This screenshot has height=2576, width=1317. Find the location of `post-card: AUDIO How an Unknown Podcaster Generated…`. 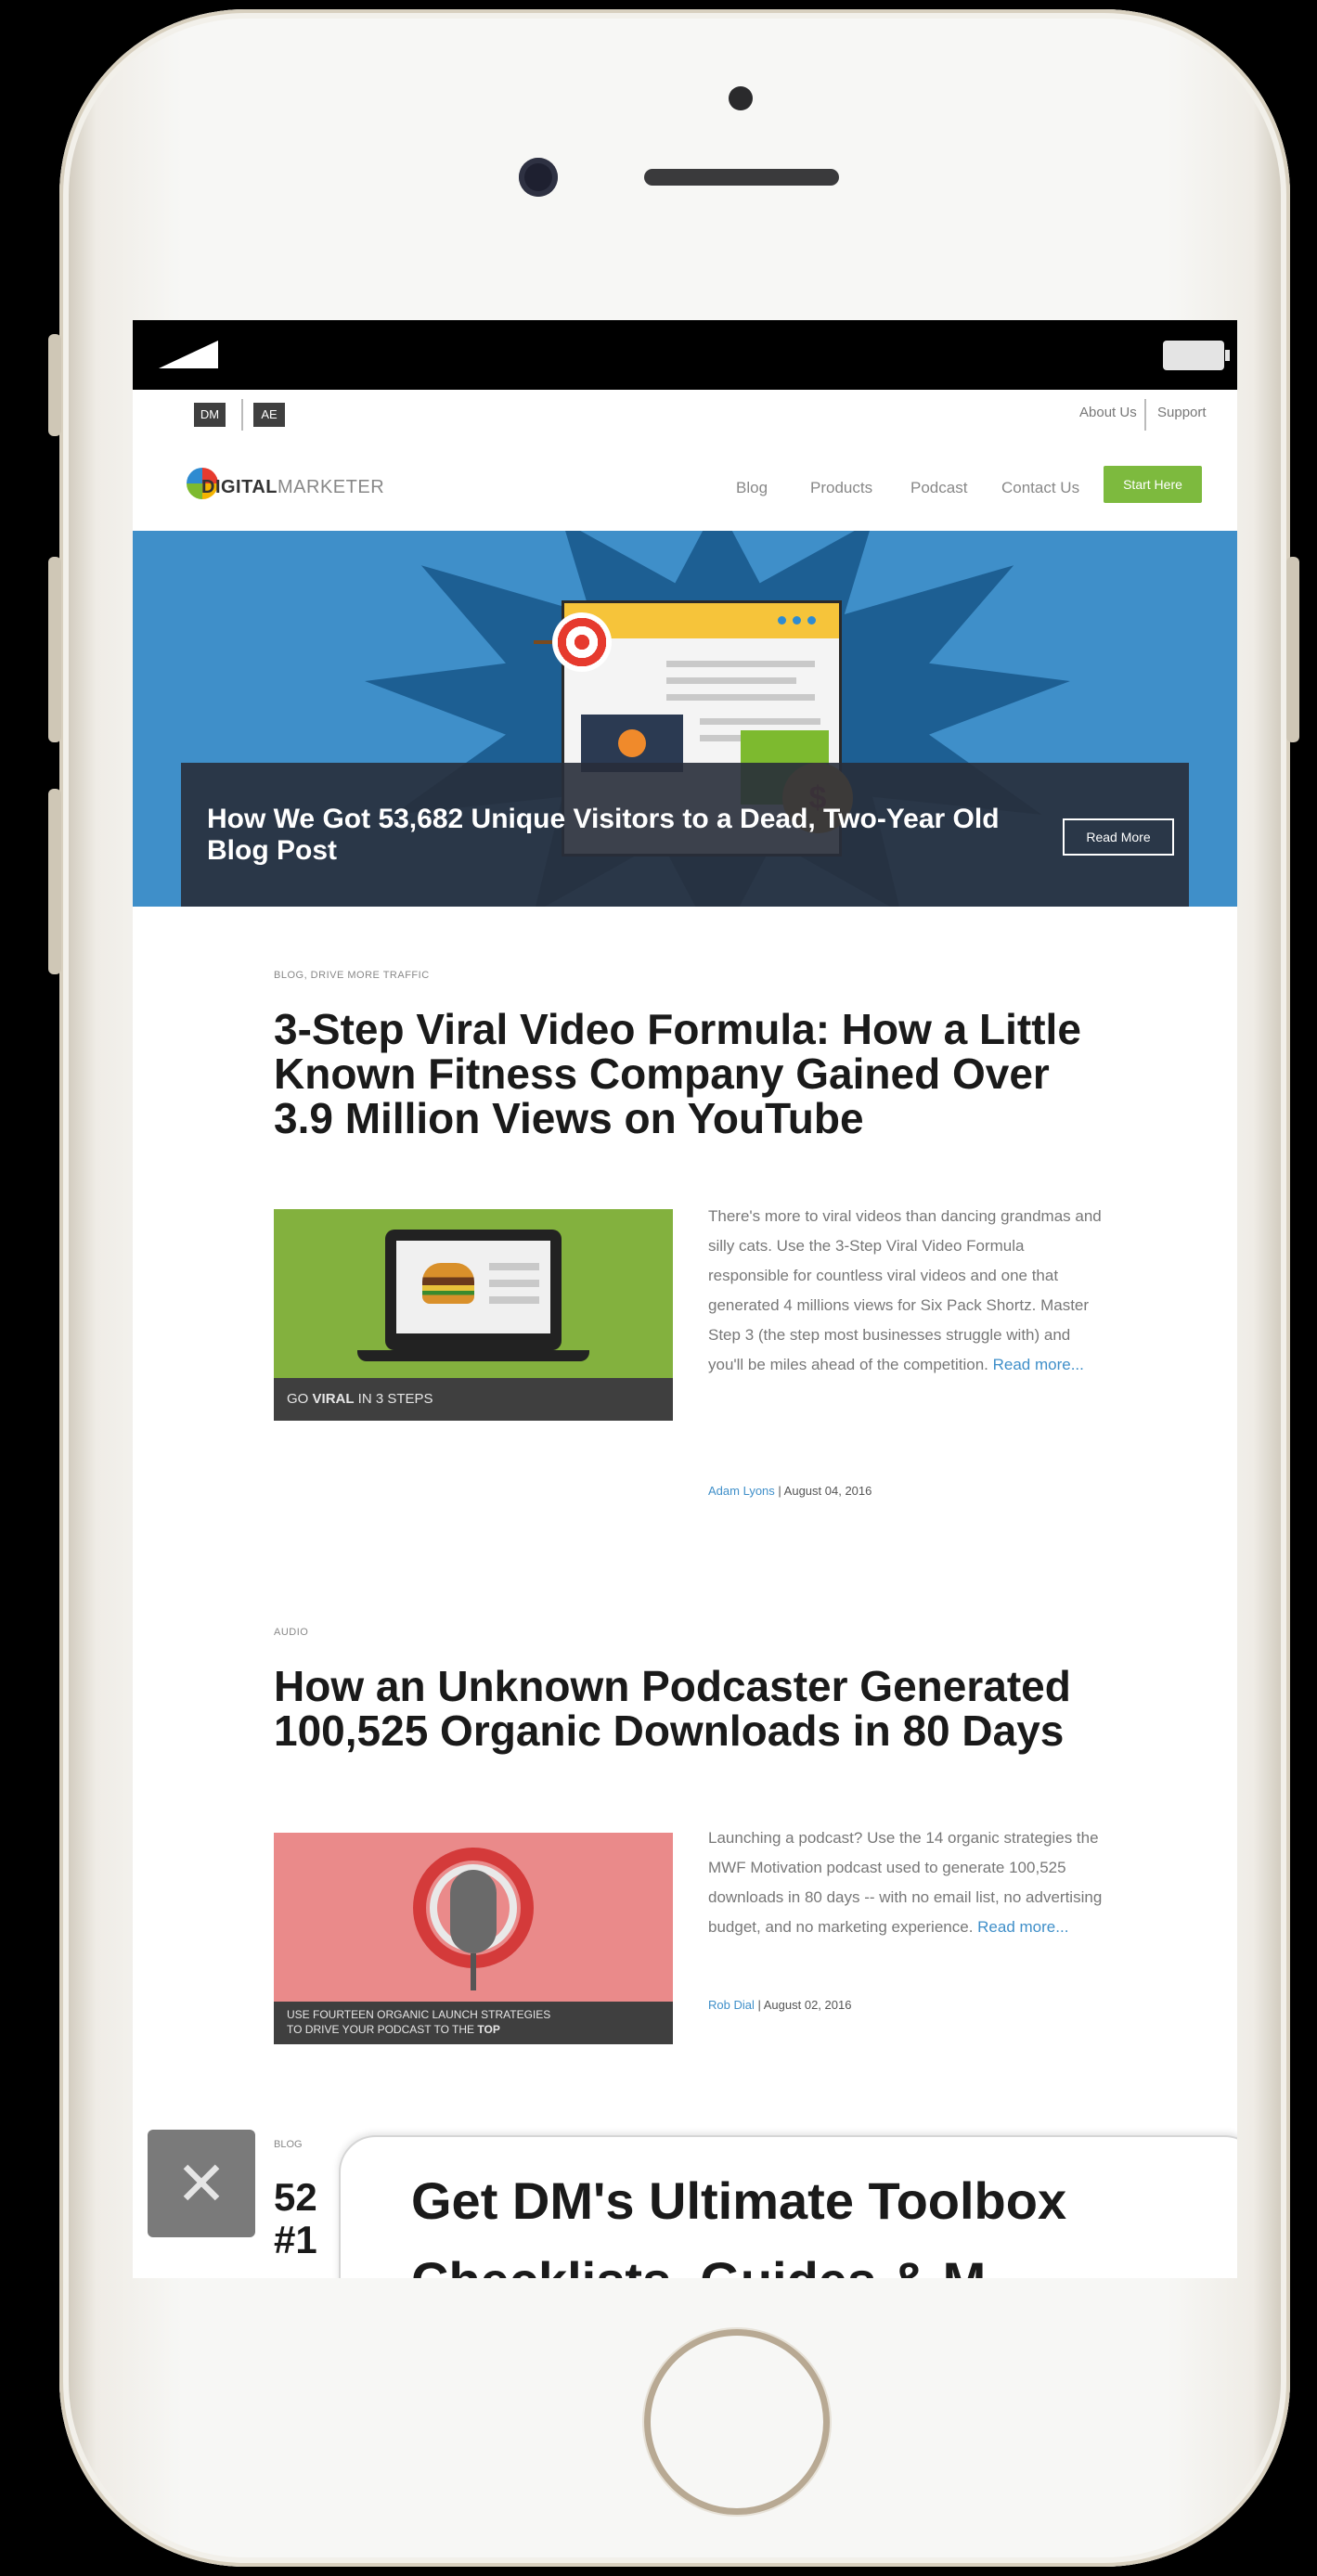

post-card: AUDIO How an Unknown Podcaster Generated… is located at coordinates (691, 1859).